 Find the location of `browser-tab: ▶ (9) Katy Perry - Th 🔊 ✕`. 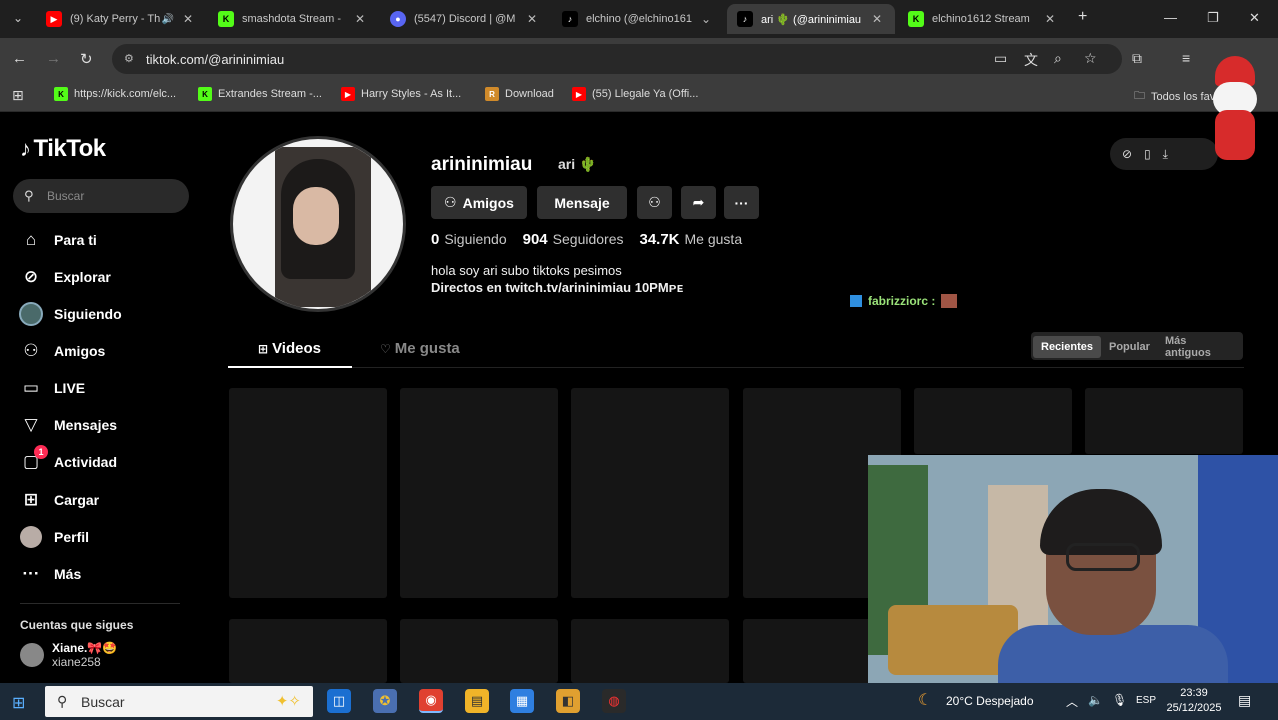

browser-tab: ▶ (9) Katy Perry - Th 🔊 ✕ is located at coordinates (121, 19).